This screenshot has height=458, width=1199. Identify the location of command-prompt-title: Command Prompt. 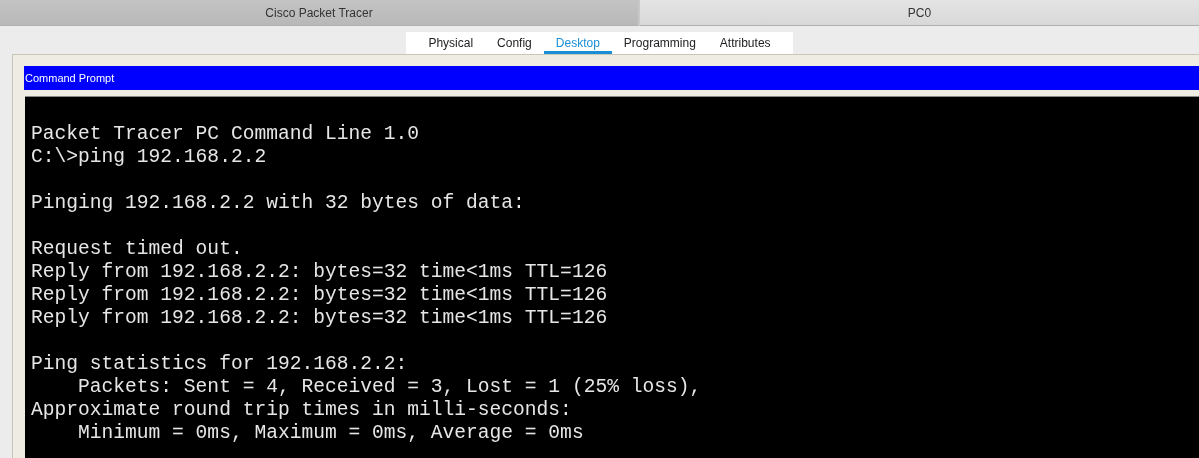
(611, 78).